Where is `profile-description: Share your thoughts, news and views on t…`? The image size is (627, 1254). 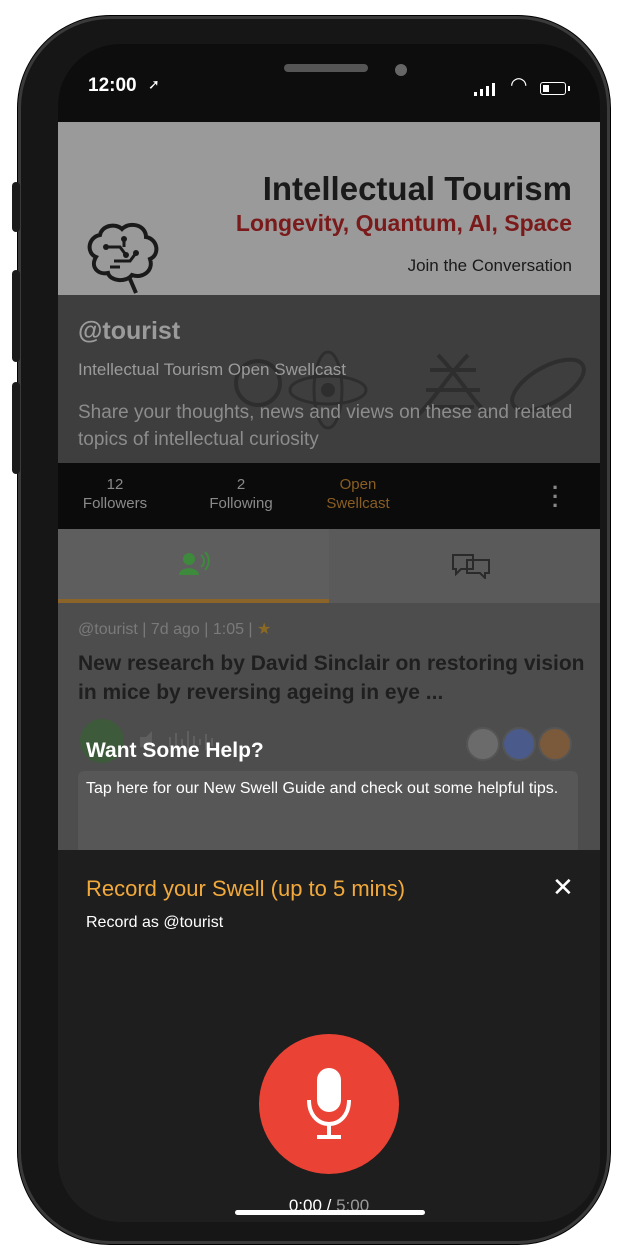 profile-description: Share your thoughts, news and views on t… is located at coordinates (325, 426).